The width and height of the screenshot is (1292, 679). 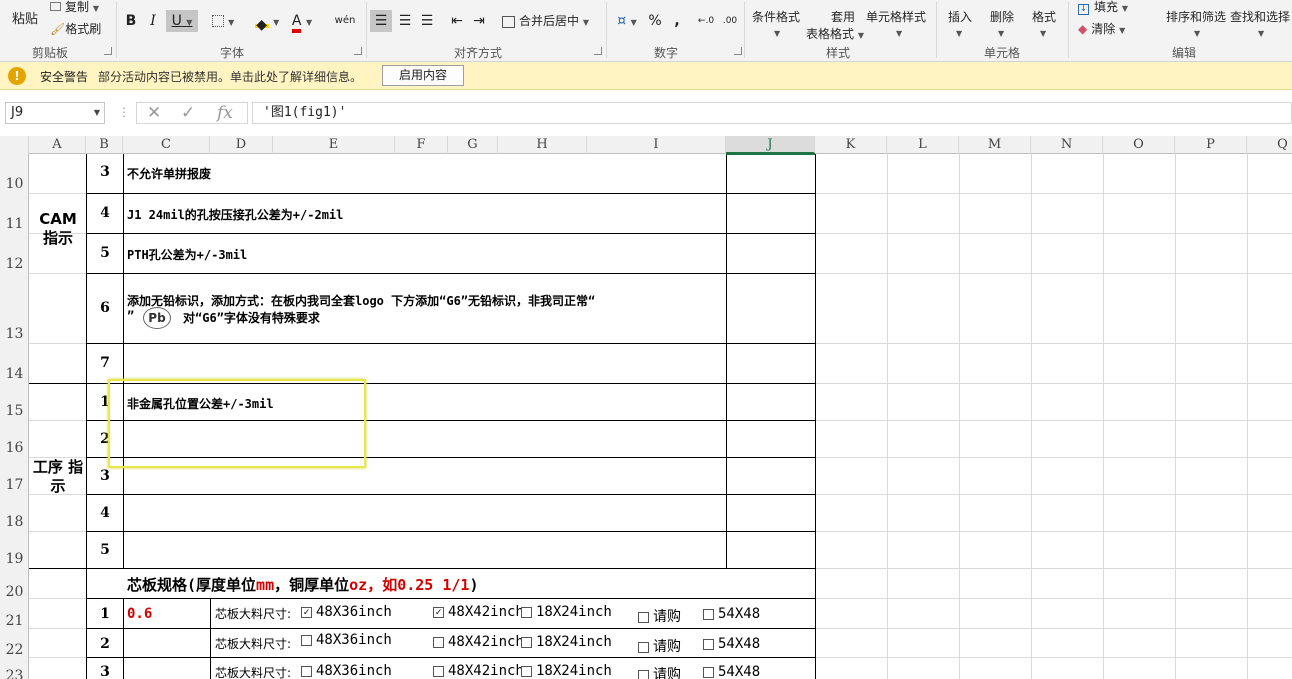 What do you see at coordinates (345, 21) in the screenshot?
I see `phonetic-button: wén` at bounding box center [345, 21].